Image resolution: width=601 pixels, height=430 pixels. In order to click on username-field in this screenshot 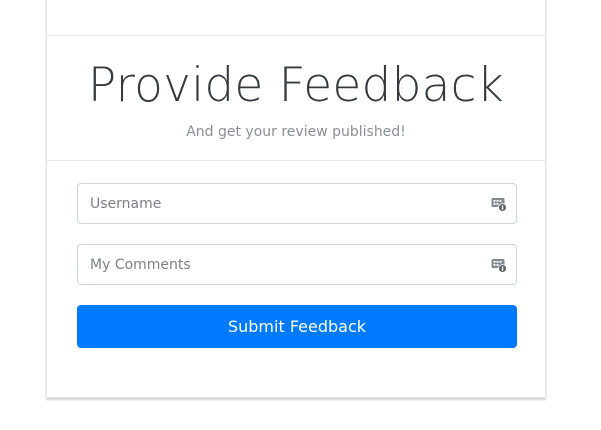, I will do `click(297, 203)`.